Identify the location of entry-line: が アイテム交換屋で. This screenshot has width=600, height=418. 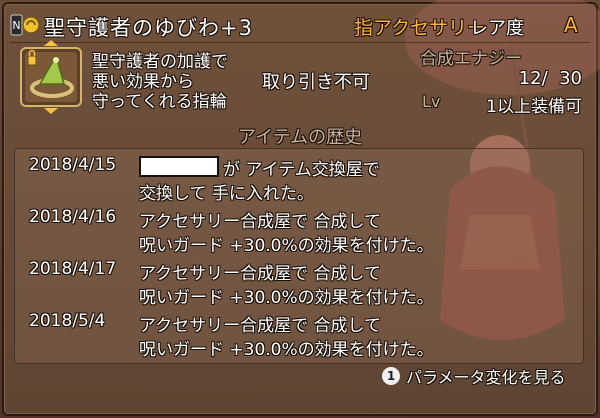
(259, 167).